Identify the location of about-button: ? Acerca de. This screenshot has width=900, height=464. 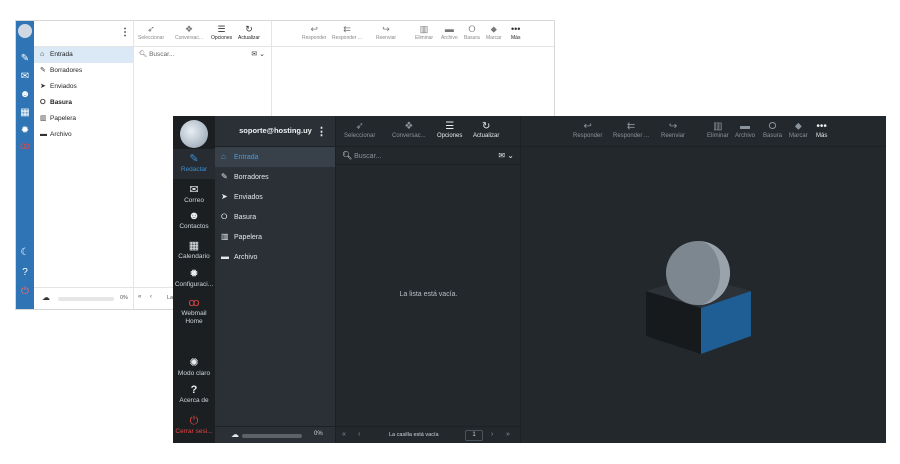
(194, 394).